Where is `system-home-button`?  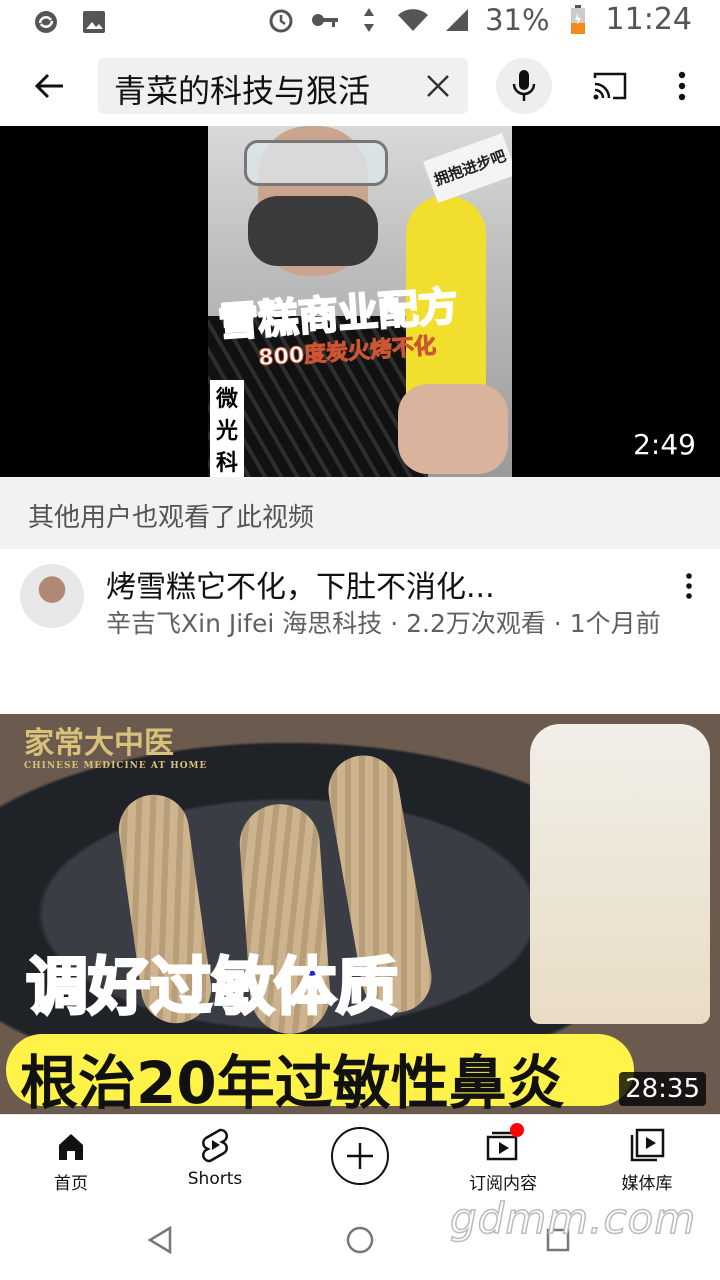
system-home-button is located at coordinates (360, 1240).